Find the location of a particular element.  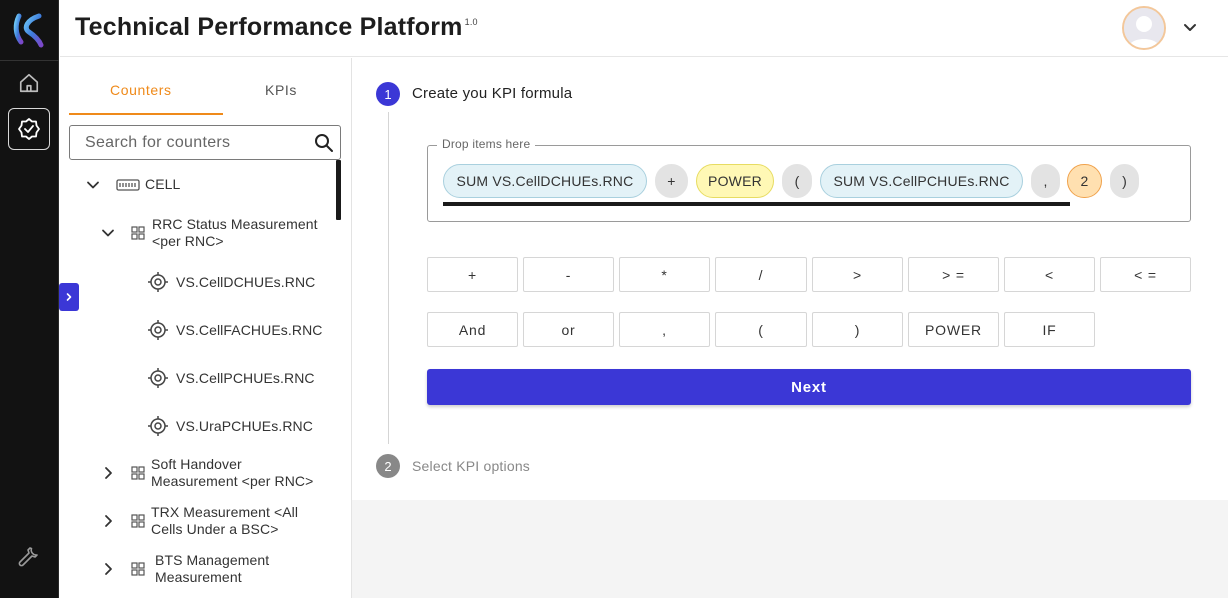

server-icon is located at coordinates (128, 184).